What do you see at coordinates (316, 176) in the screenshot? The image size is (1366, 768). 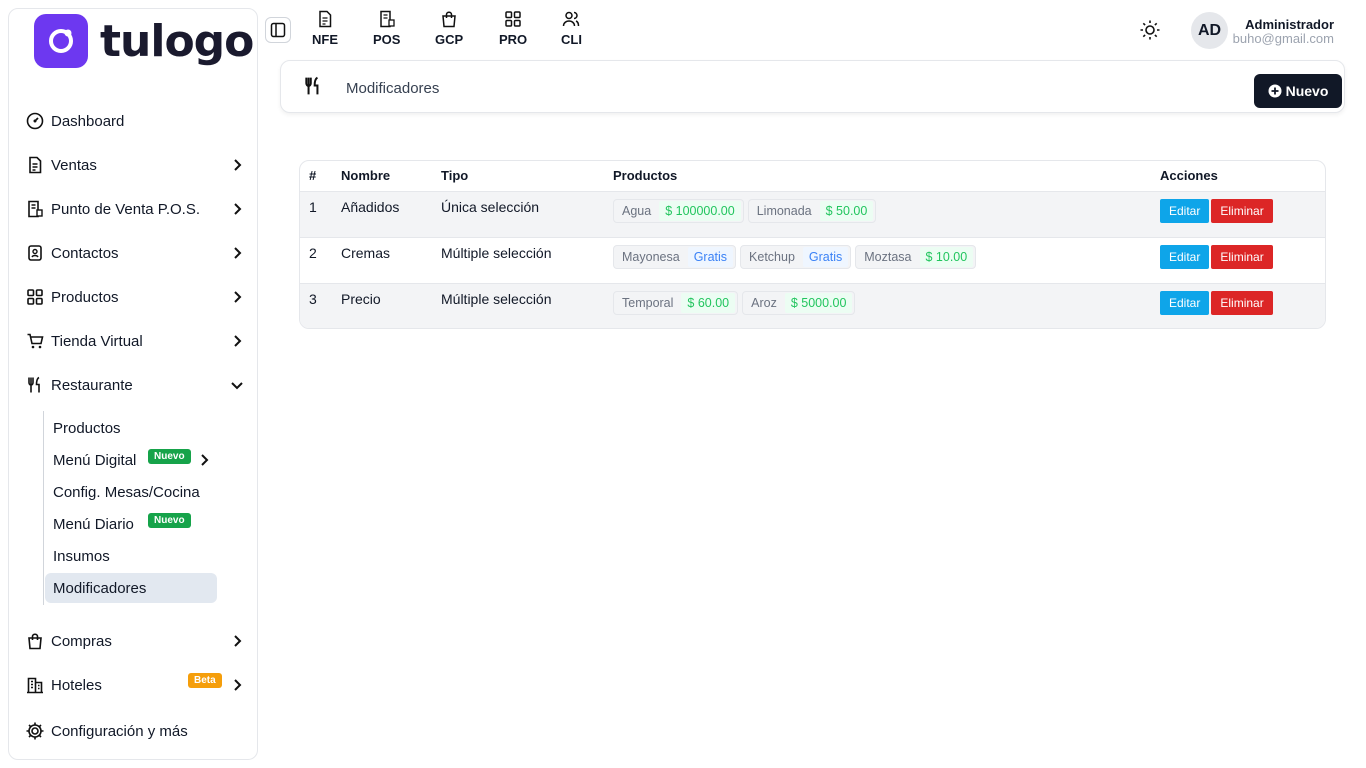 I see `column-header: #` at bounding box center [316, 176].